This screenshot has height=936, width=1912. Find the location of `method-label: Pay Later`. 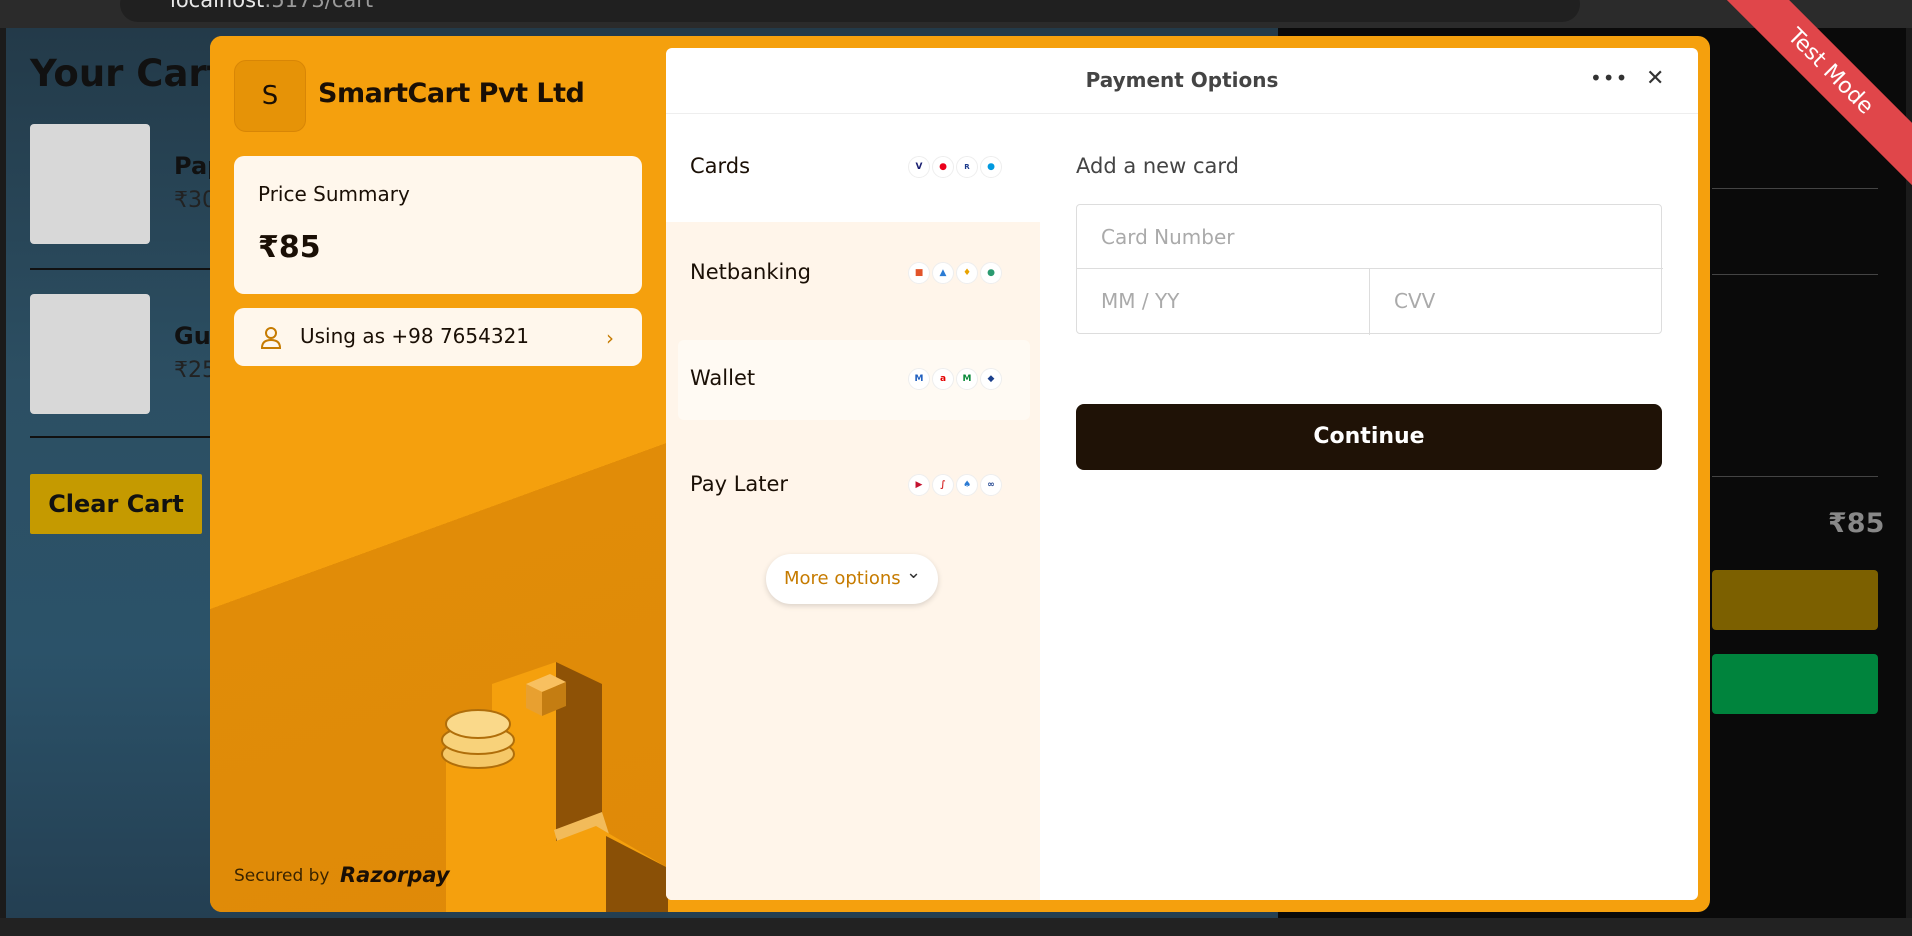

method-label: Pay Later is located at coordinates (739, 484).